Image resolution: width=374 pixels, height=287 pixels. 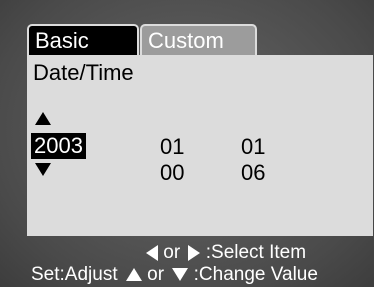 I want to click on help-set-adjust: Set:Adjust, so click(x=74, y=274).